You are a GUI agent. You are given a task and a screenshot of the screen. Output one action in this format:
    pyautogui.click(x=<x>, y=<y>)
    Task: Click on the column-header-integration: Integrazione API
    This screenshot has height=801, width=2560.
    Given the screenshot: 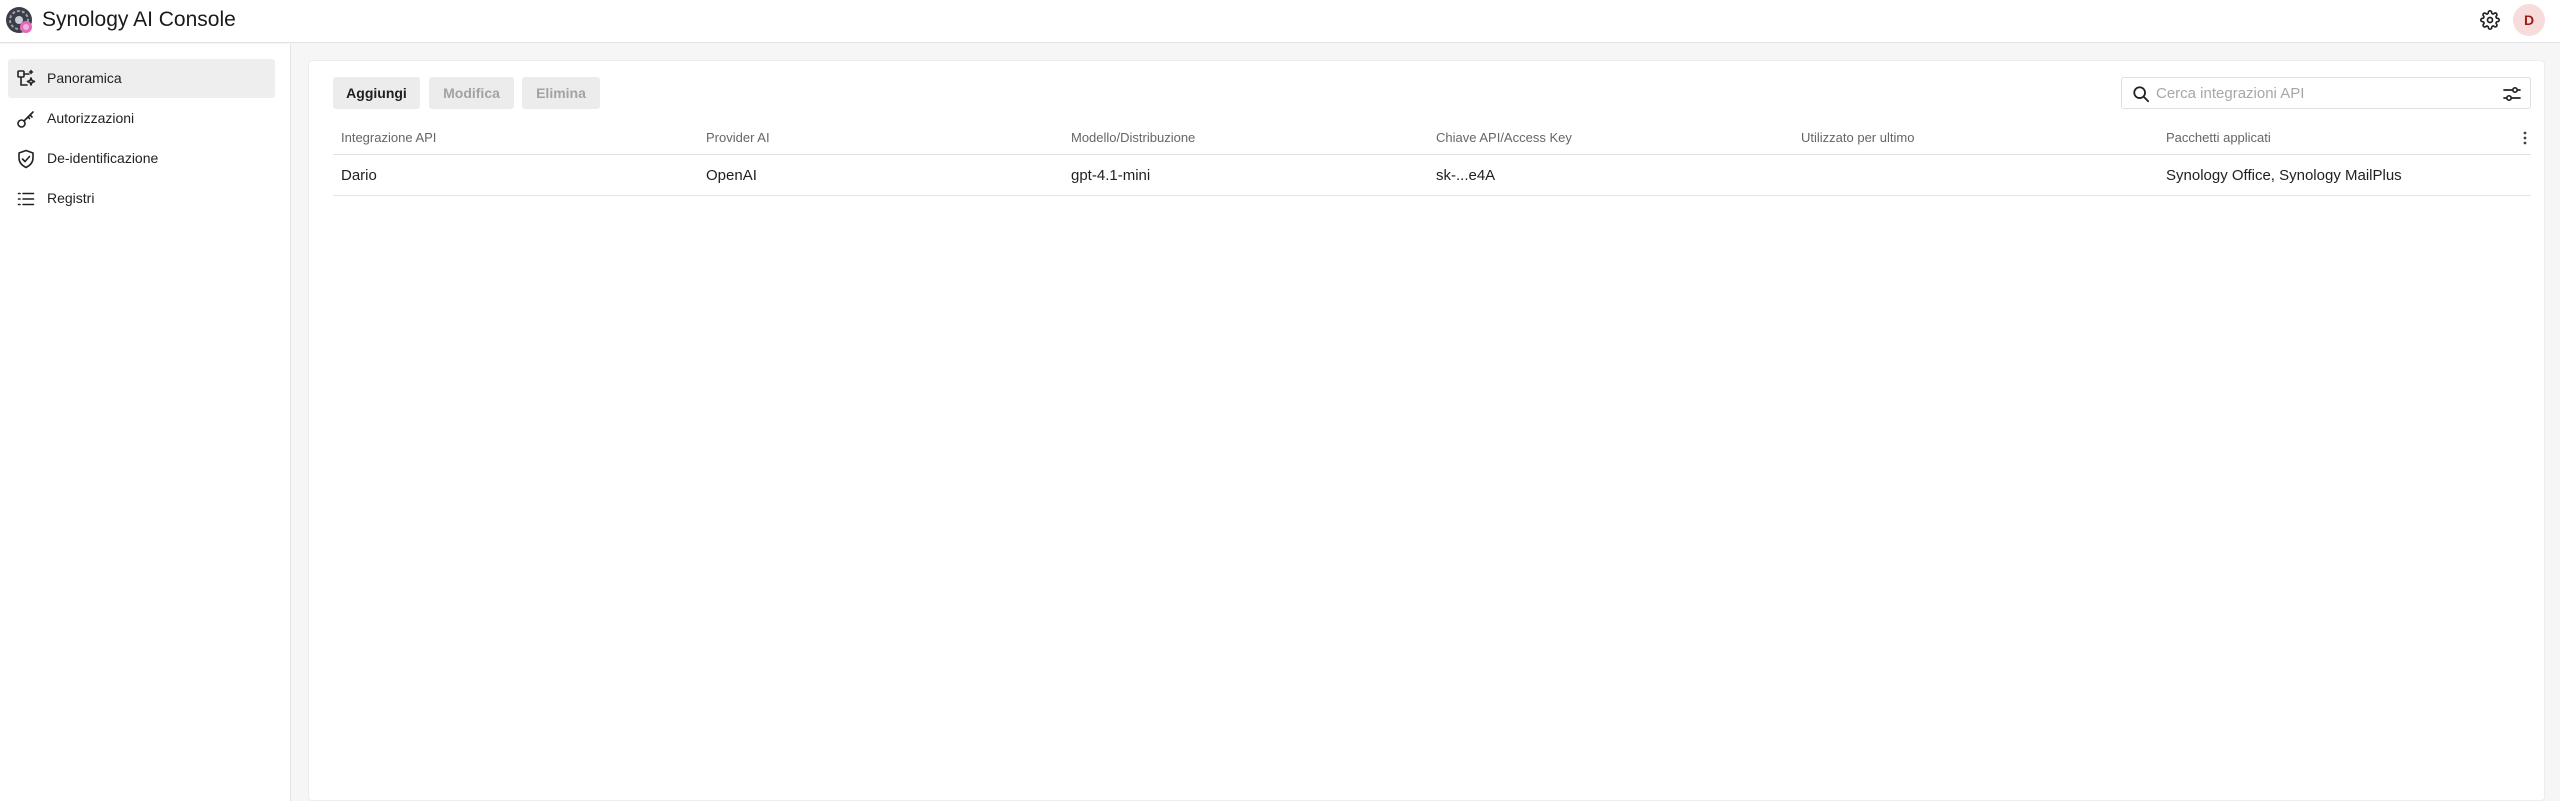 What is the action you would take?
    pyautogui.click(x=388, y=138)
    